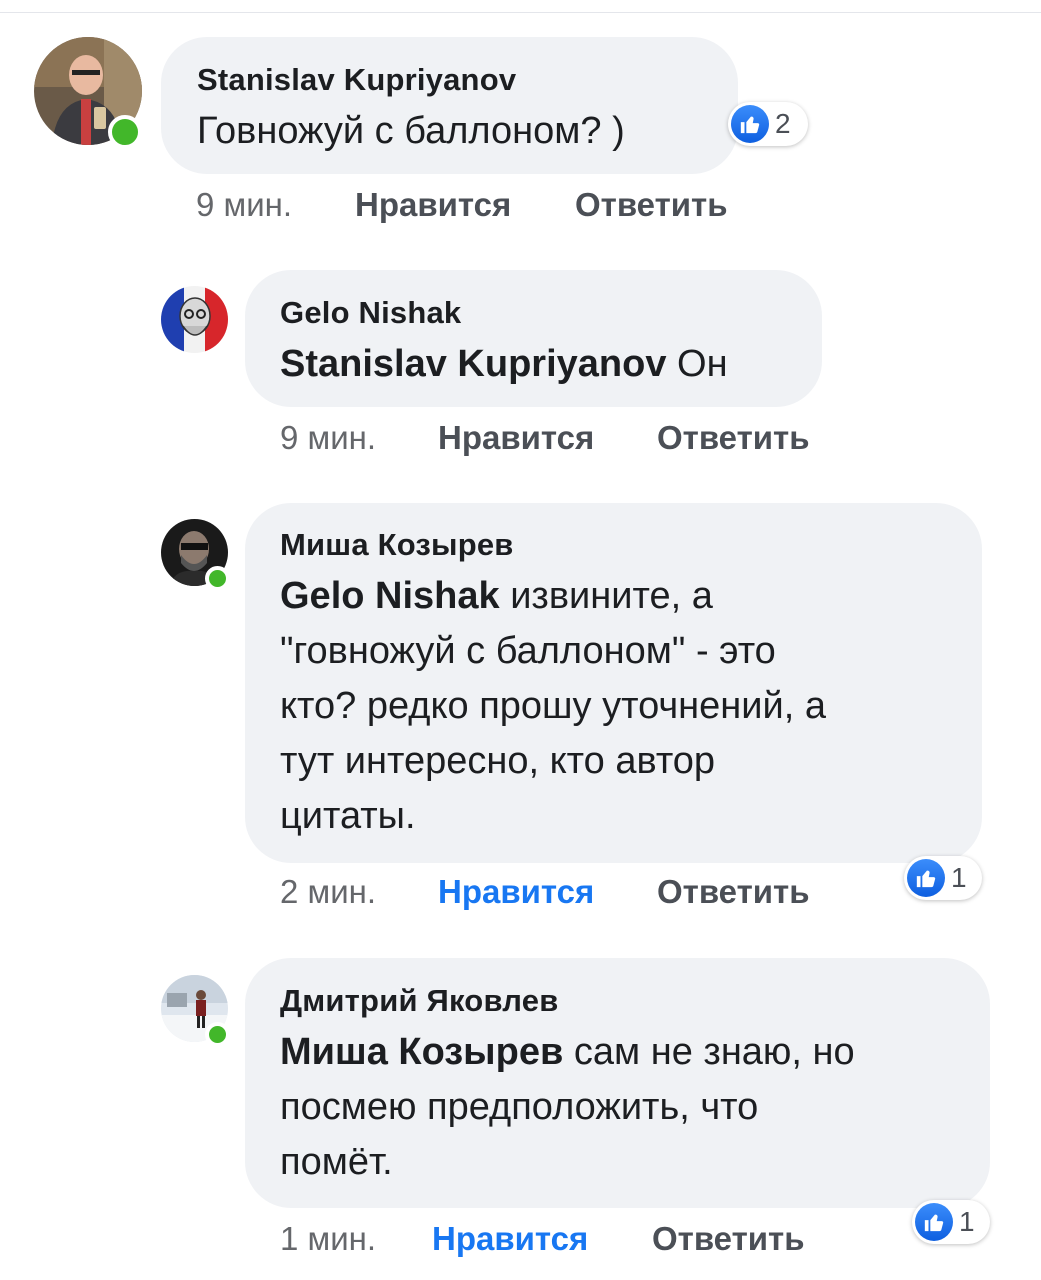 The width and height of the screenshot is (1041, 1280). Describe the element at coordinates (328, 1239) in the screenshot. I see `comment-time: 1 мин.` at that location.